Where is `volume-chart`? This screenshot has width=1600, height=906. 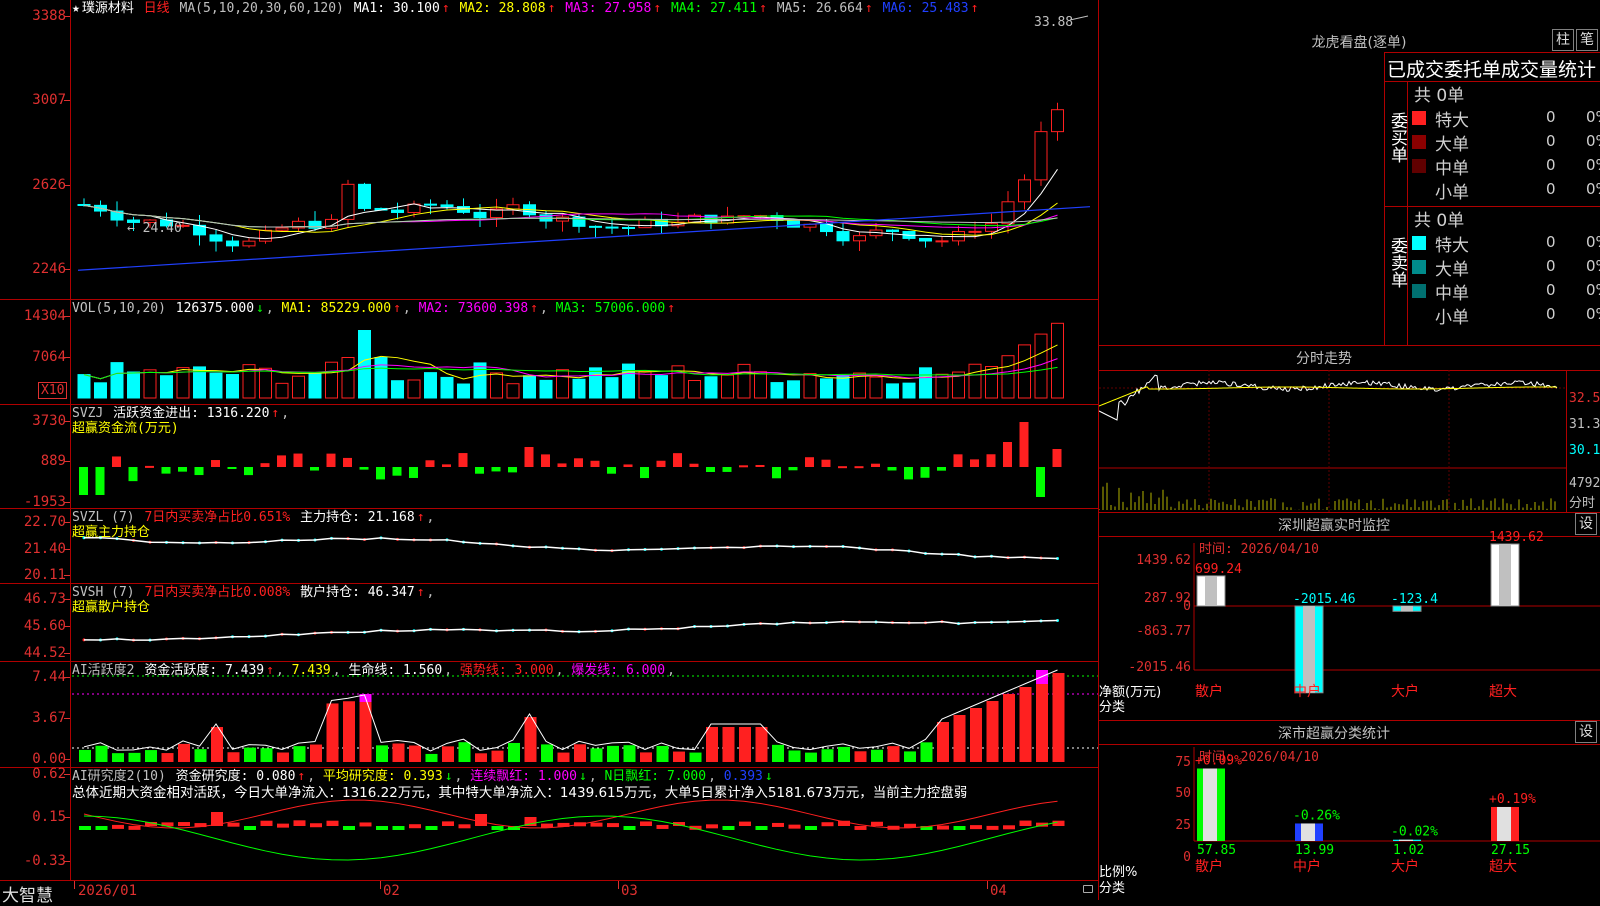 volume-chart is located at coordinates (549, 352).